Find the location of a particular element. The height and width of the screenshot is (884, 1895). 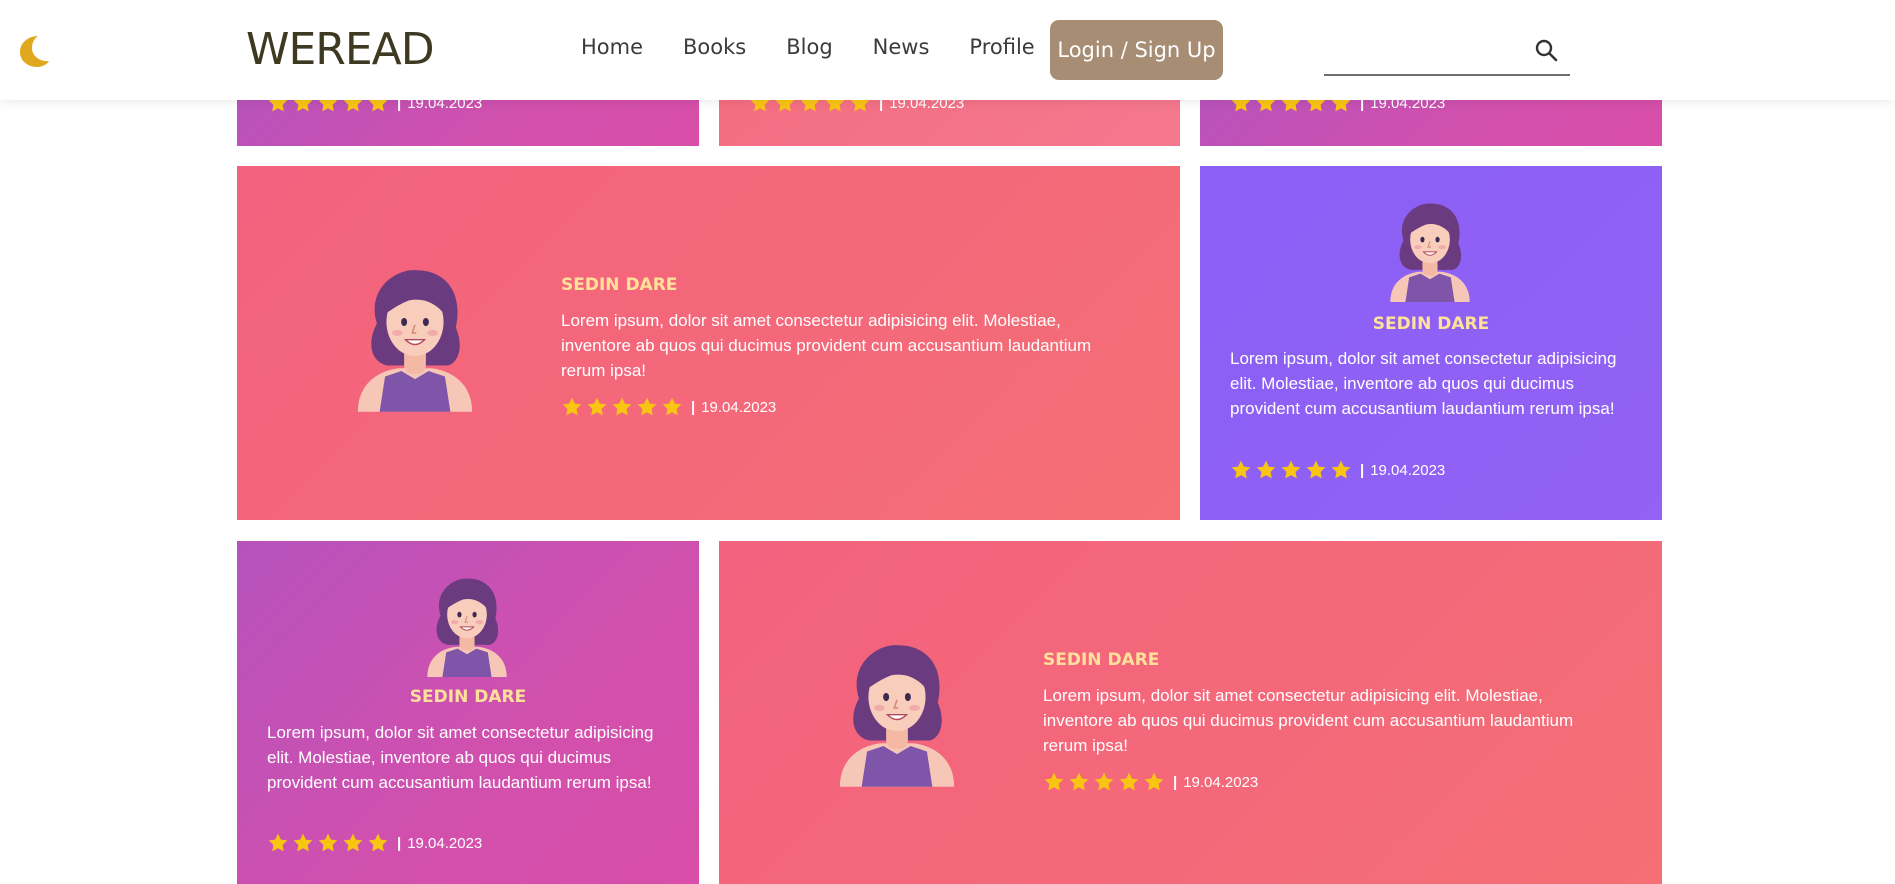

main-nav: Home Books Blog News Profile is located at coordinates (828, 47).